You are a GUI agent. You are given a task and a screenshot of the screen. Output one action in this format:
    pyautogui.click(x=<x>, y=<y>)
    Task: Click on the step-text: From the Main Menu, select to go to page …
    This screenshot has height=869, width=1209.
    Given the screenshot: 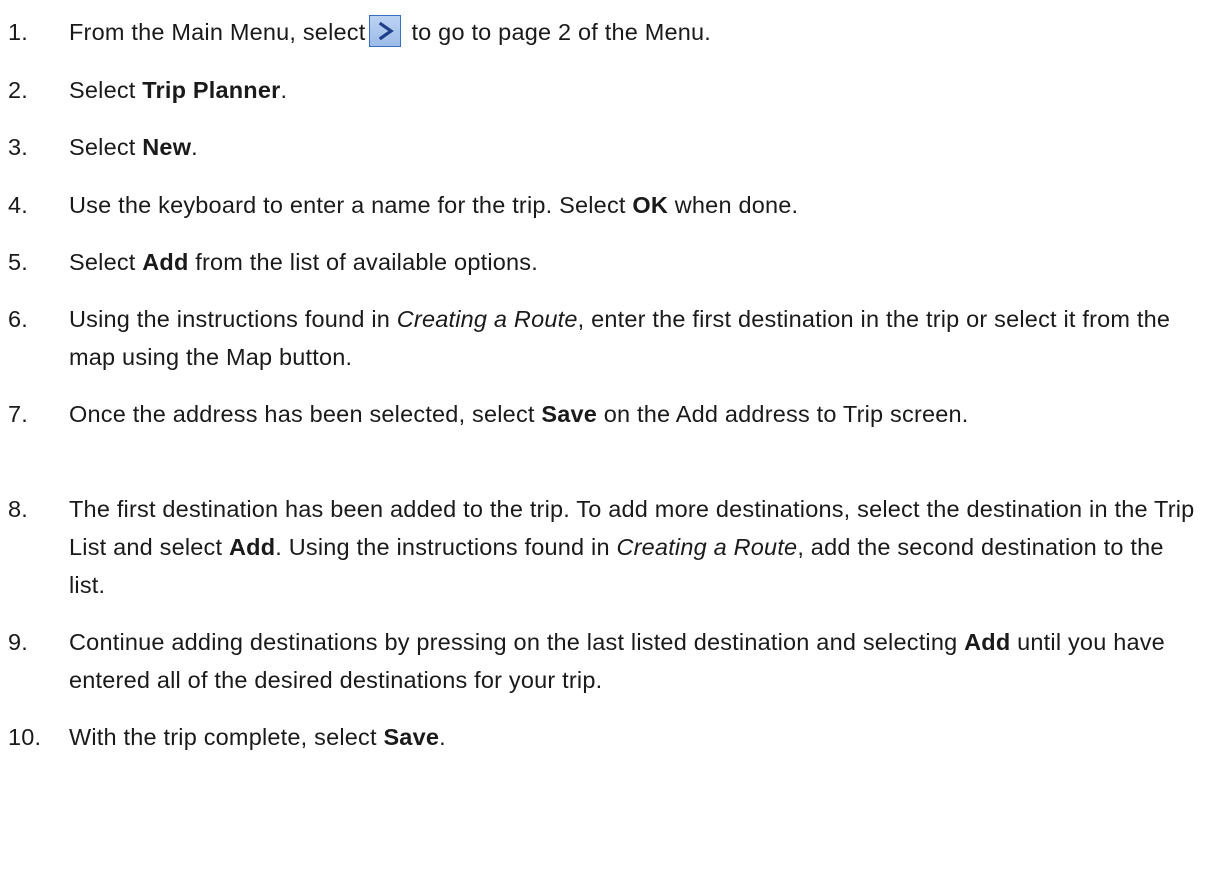 What is the action you would take?
    pyautogui.click(x=636, y=32)
    